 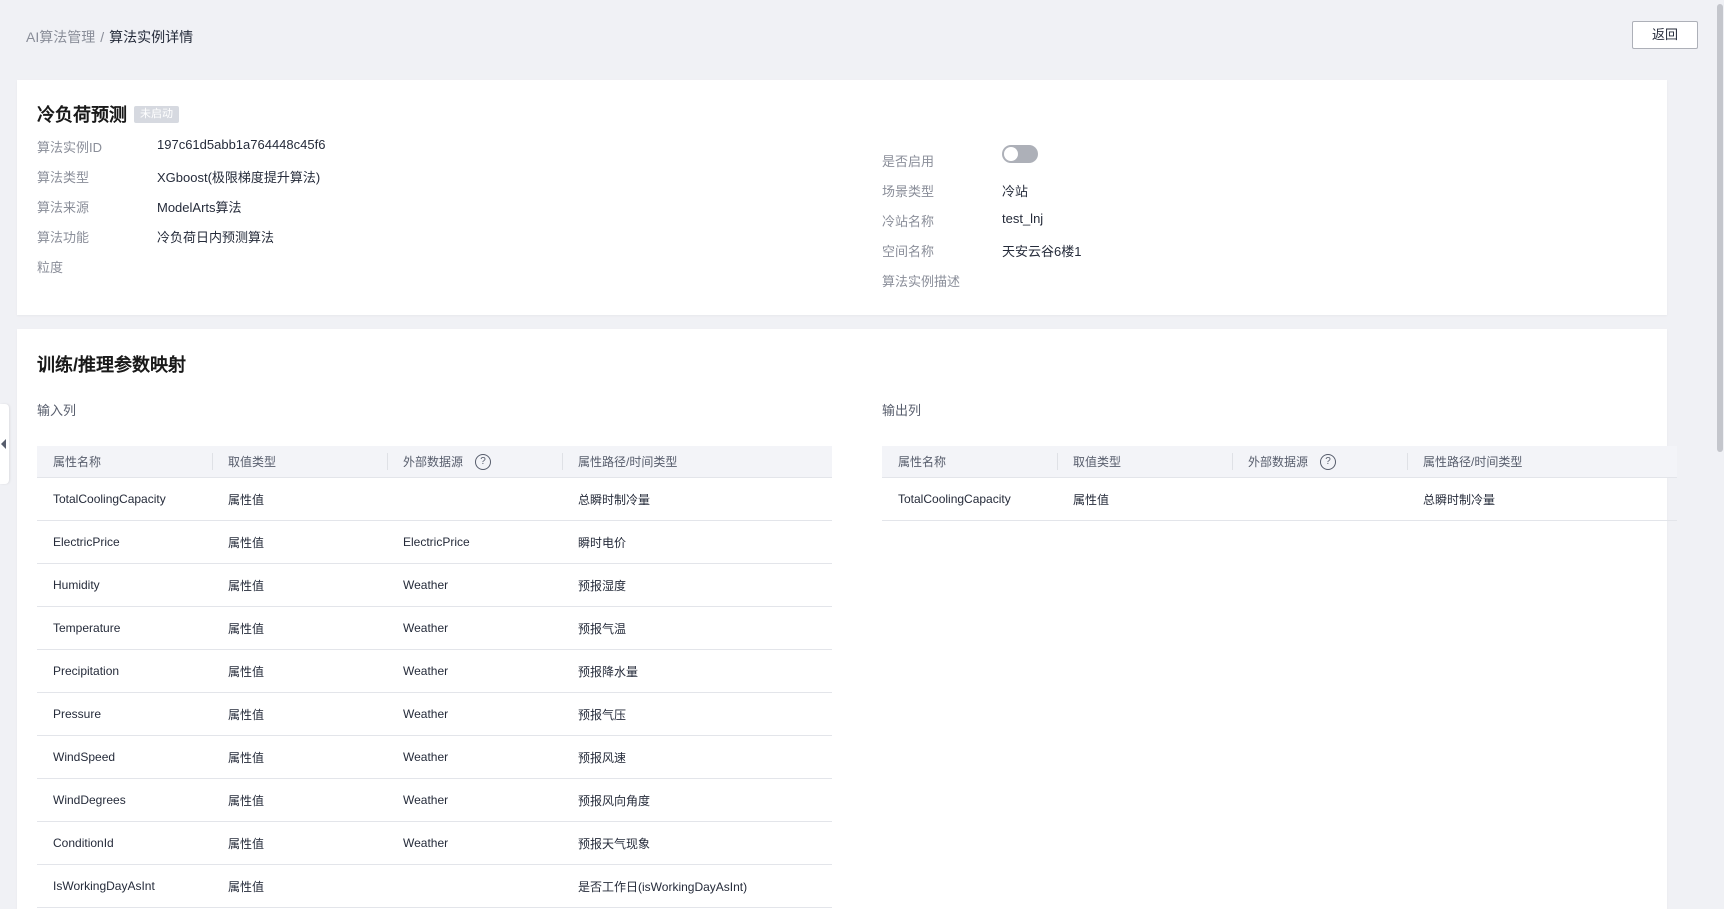 I want to click on cell-attribute-path: 瞬时电价, so click(x=697, y=542).